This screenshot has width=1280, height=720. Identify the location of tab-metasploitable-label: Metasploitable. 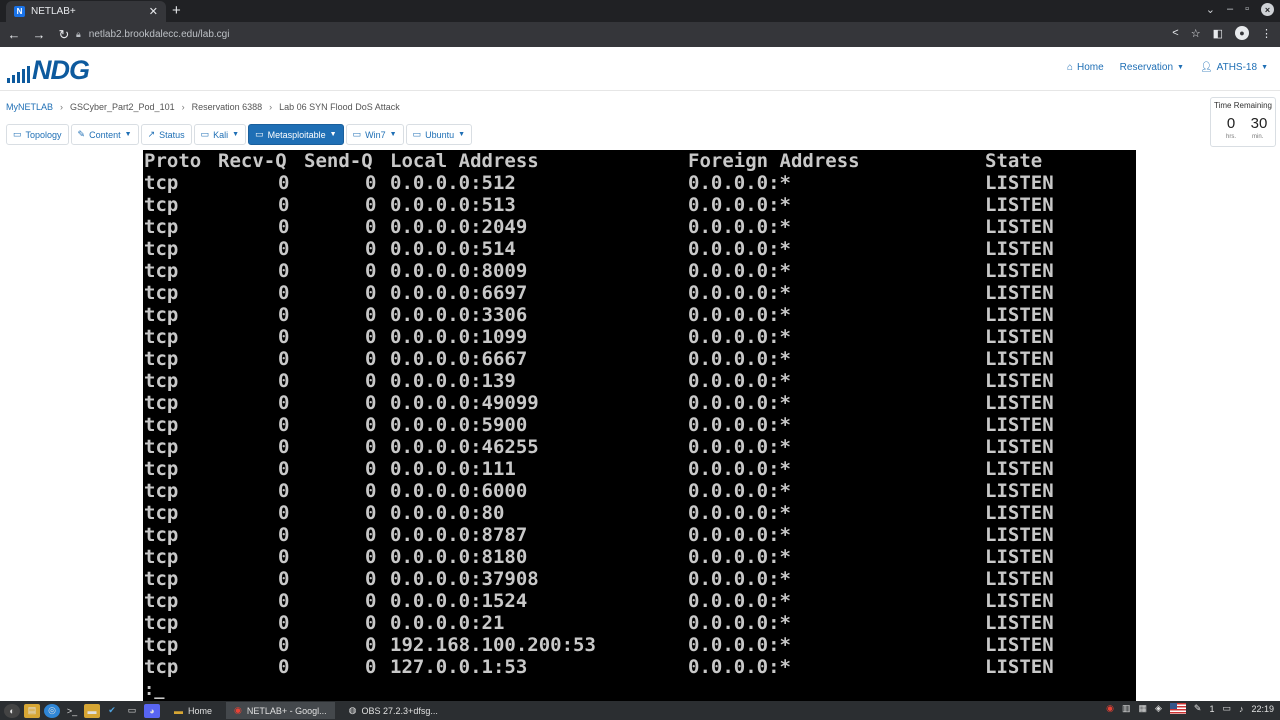
(296, 134).